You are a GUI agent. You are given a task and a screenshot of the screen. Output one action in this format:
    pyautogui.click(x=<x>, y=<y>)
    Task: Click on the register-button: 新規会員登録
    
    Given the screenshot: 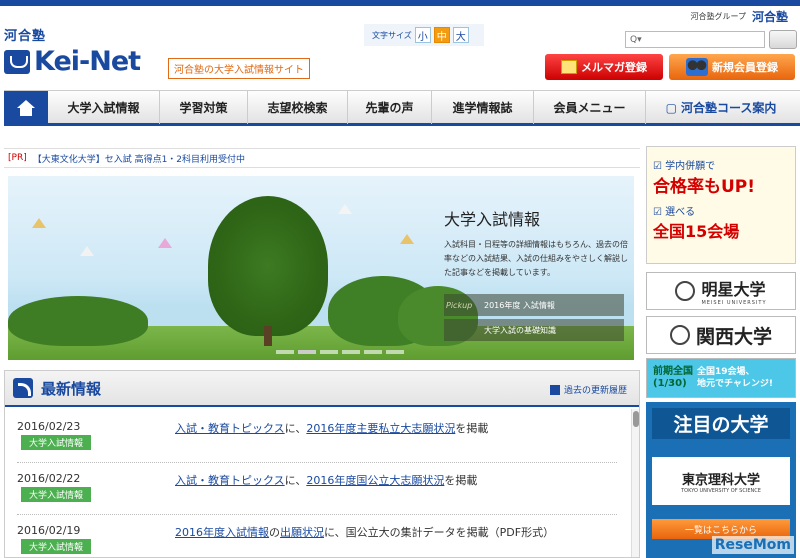 What is the action you would take?
    pyautogui.click(x=732, y=67)
    